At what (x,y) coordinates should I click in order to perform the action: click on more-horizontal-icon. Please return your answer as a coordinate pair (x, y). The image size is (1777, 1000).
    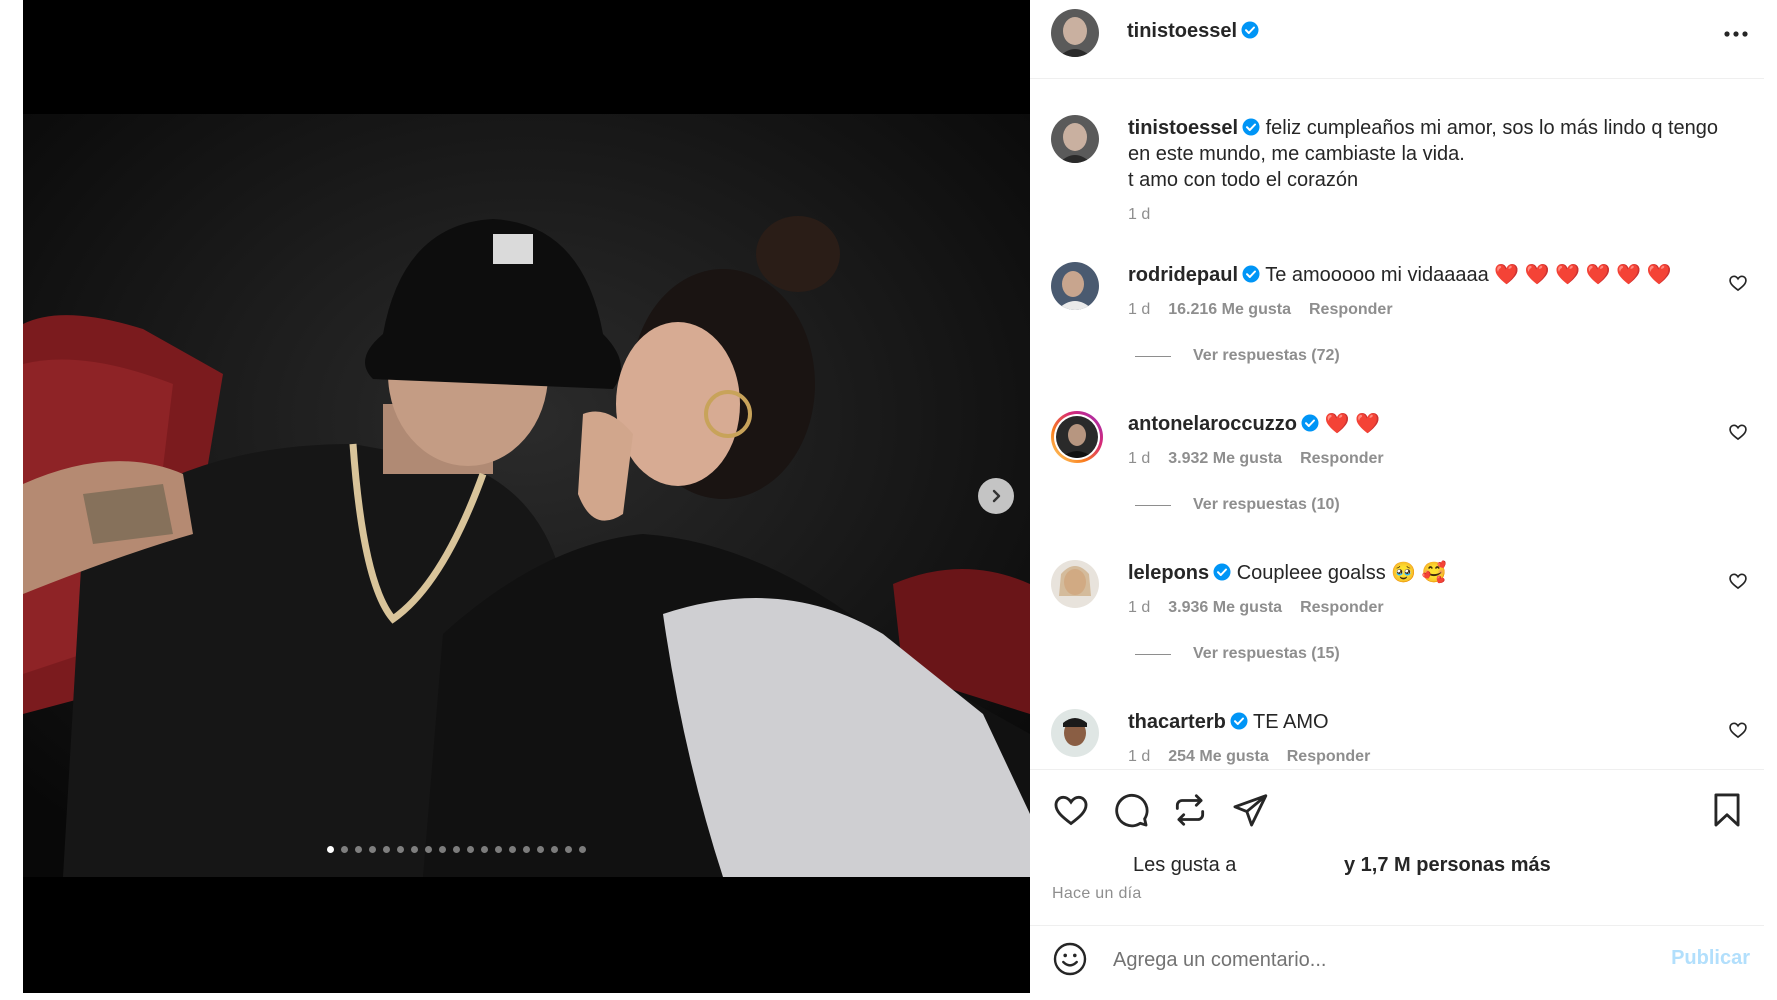
    Looking at the image, I should click on (1736, 34).